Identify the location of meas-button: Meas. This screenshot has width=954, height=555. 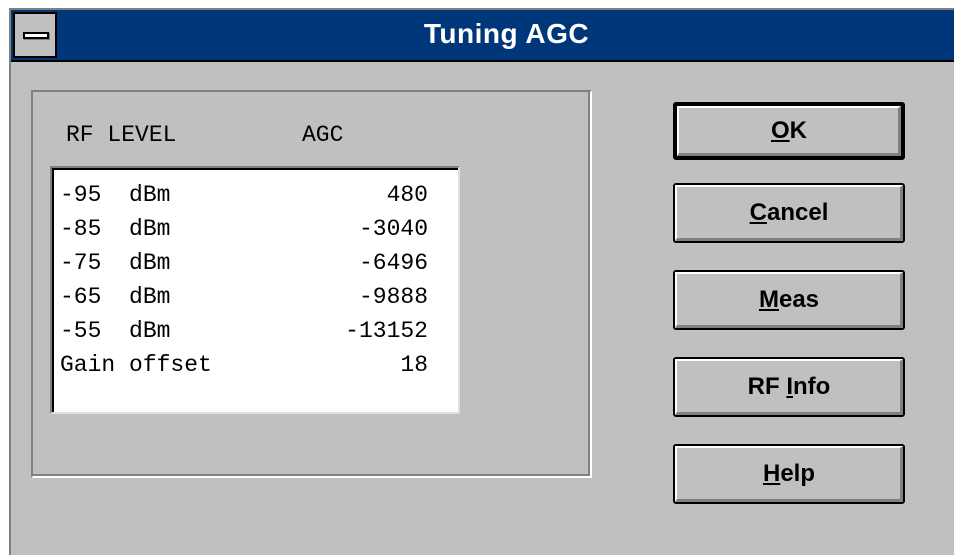
(789, 300).